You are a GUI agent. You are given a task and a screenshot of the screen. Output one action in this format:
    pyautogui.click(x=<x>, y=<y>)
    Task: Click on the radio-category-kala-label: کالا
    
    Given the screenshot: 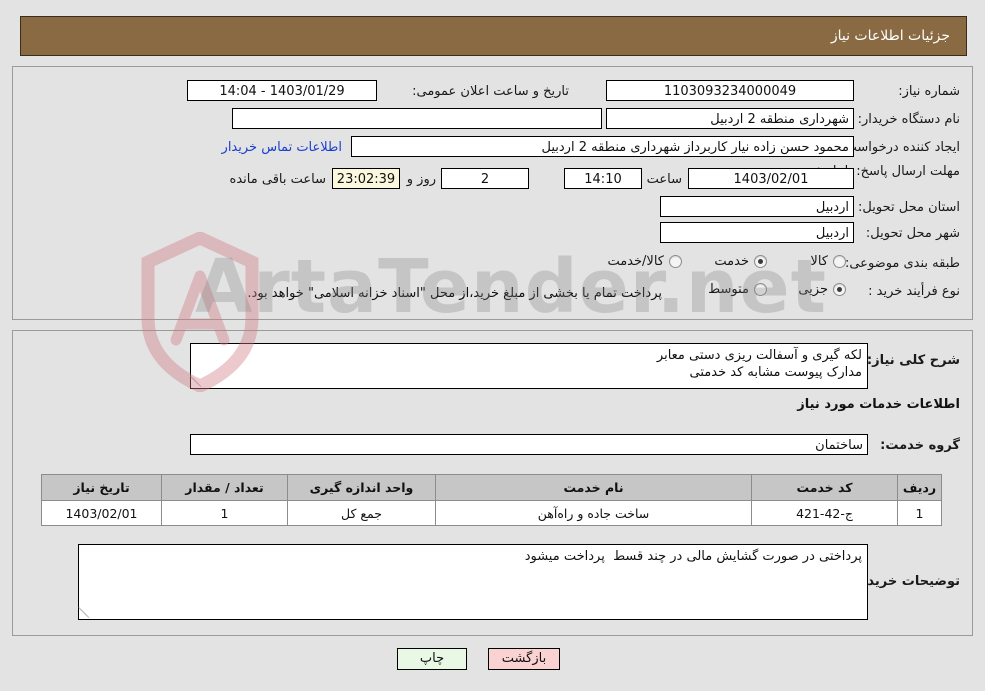 What is the action you would take?
    pyautogui.click(x=819, y=261)
    